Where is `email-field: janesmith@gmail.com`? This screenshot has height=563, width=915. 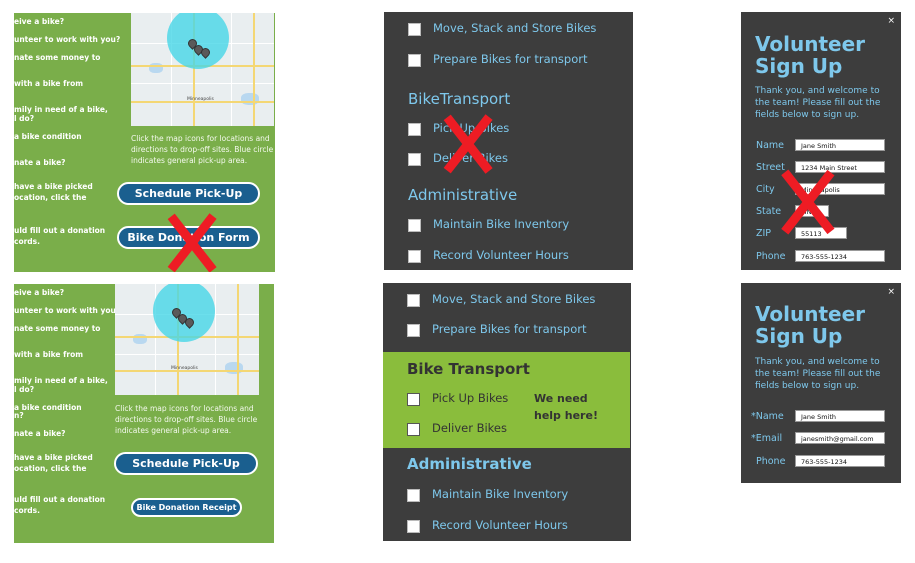
email-field: janesmith@gmail.com is located at coordinates (840, 438).